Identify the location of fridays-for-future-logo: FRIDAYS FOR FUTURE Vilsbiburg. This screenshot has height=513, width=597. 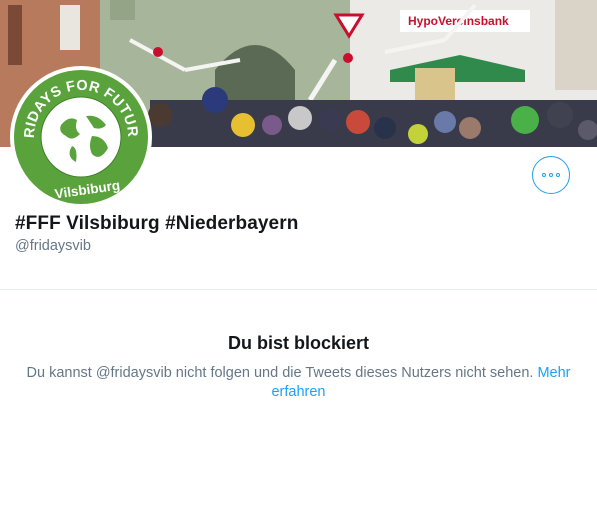
(81, 137).